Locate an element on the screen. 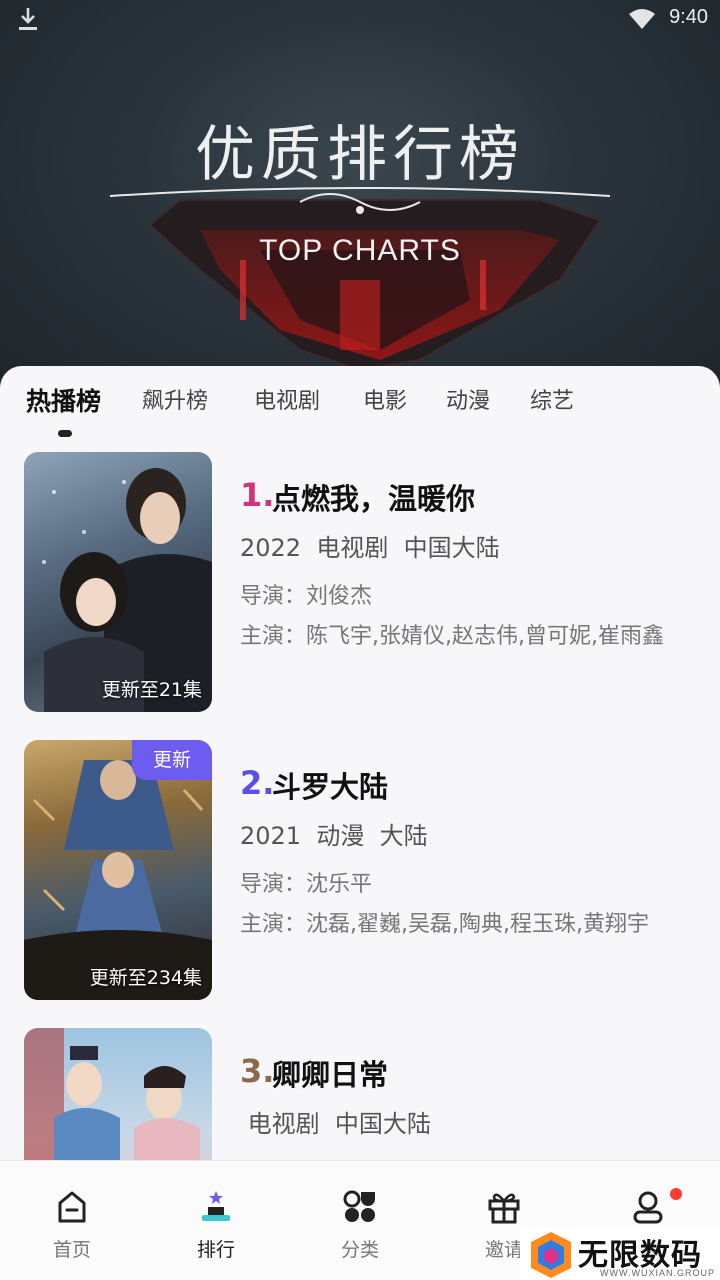 Image resolution: width=720 pixels, height=1280 pixels. watermark-url: WWW.WUXIAN.GROUP is located at coordinates (657, 1273).